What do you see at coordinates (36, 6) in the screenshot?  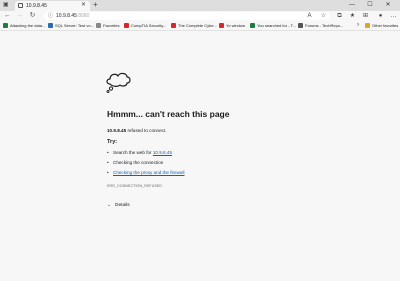 I see `tab-title: 10.9.8.45` at bounding box center [36, 6].